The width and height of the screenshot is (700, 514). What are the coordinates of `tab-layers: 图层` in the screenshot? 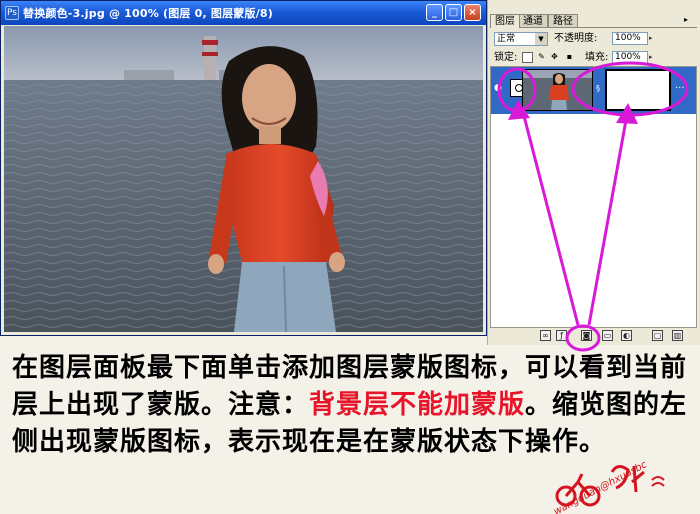 It's located at (505, 21).